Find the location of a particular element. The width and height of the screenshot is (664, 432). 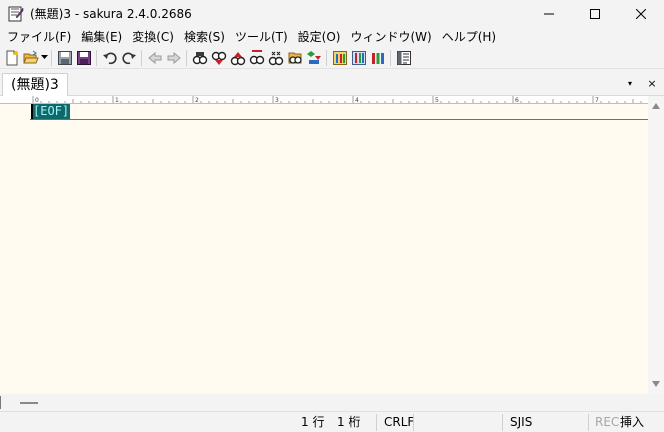

sakura-app-icon is located at coordinates (16, 14).